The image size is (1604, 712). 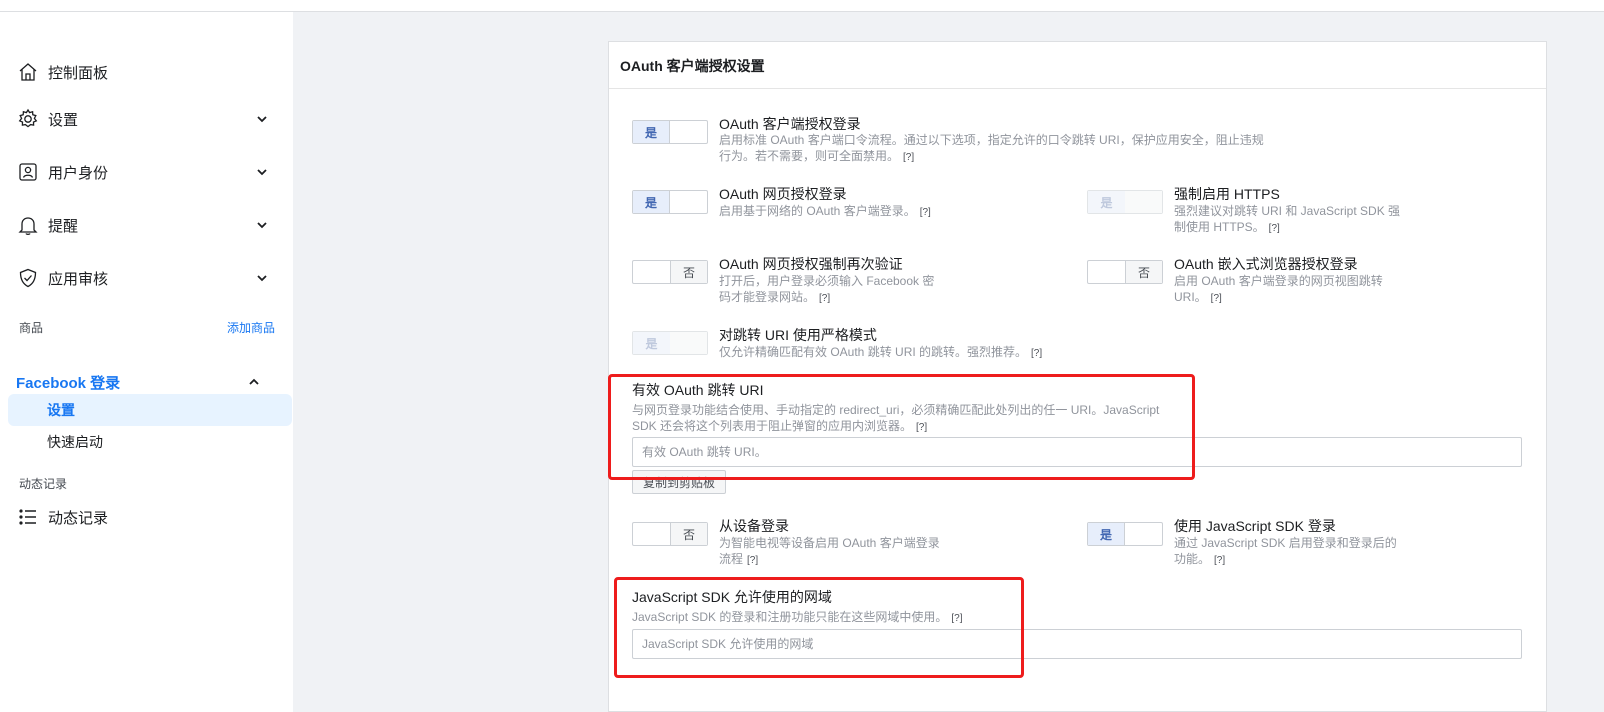 I want to click on js-sdk-login-desc: 通过 JavaScript SDK 启用登录和登录后的 功能。 [?], so click(x=1304, y=552).